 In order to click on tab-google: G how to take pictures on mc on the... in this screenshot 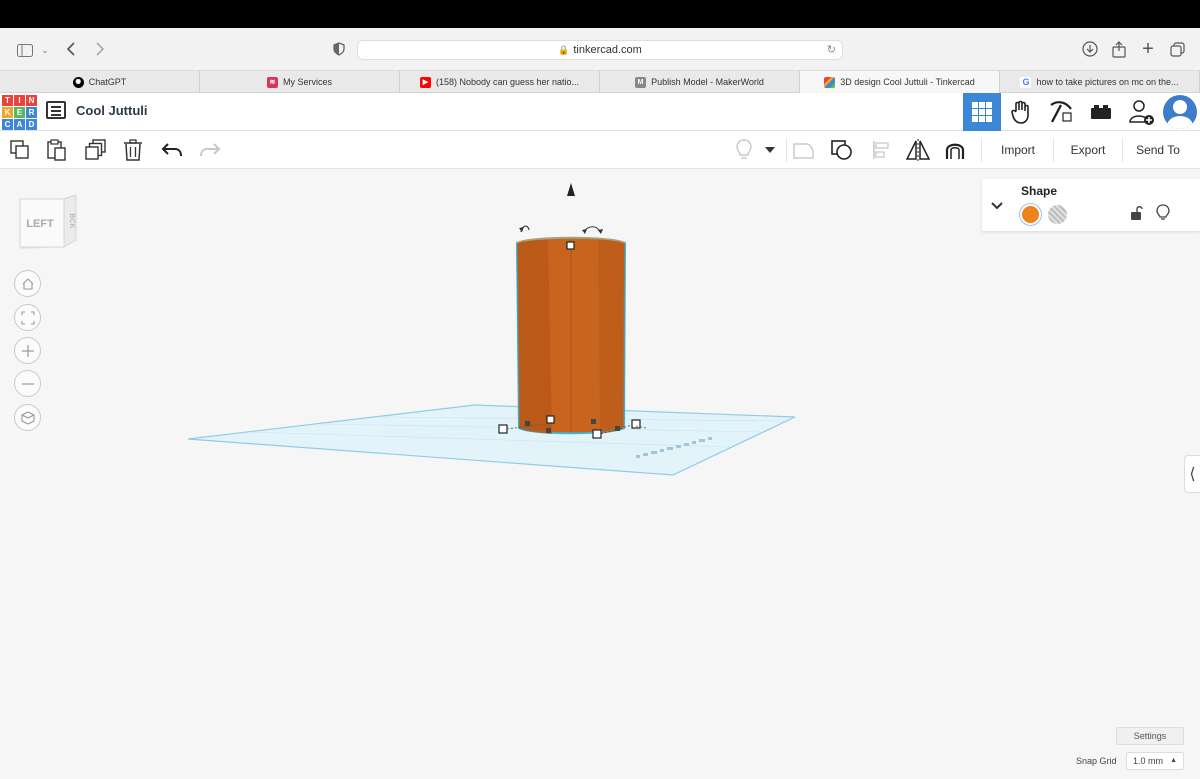, I will do `click(1100, 82)`.